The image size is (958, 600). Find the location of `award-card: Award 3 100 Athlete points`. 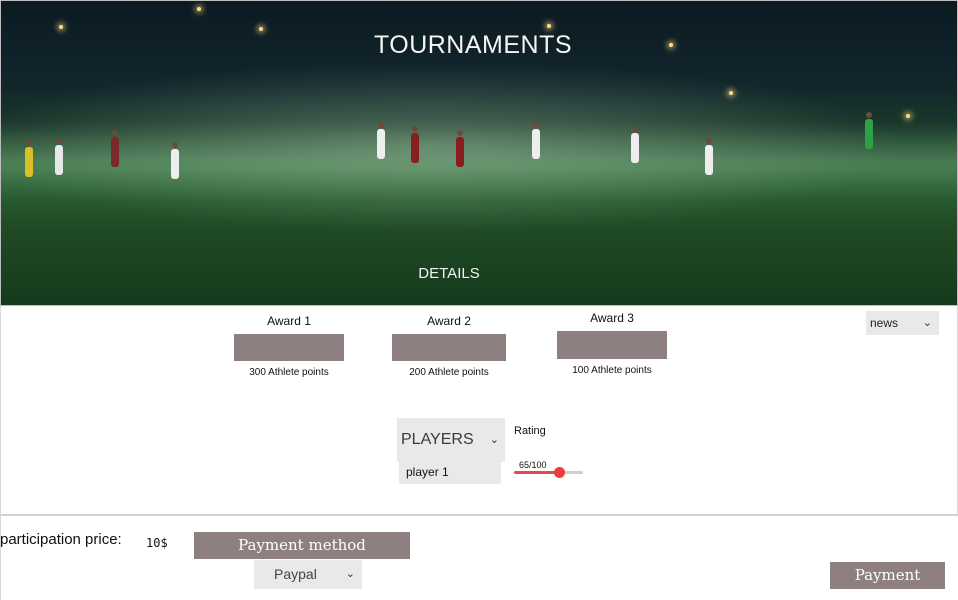

award-card: Award 3 100 Athlete points is located at coordinates (612, 343).